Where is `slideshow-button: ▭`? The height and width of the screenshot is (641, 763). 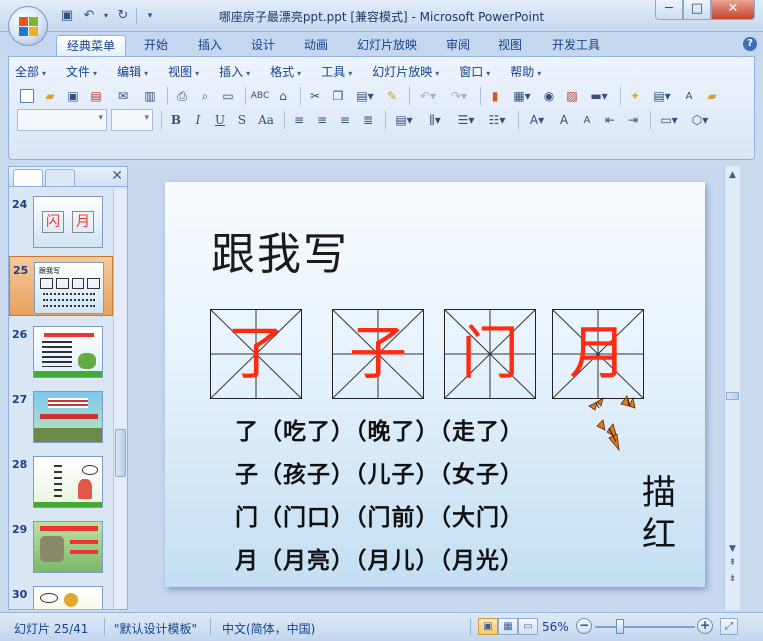
slideshow-button: ▭ is located at coordinates (528, 626).